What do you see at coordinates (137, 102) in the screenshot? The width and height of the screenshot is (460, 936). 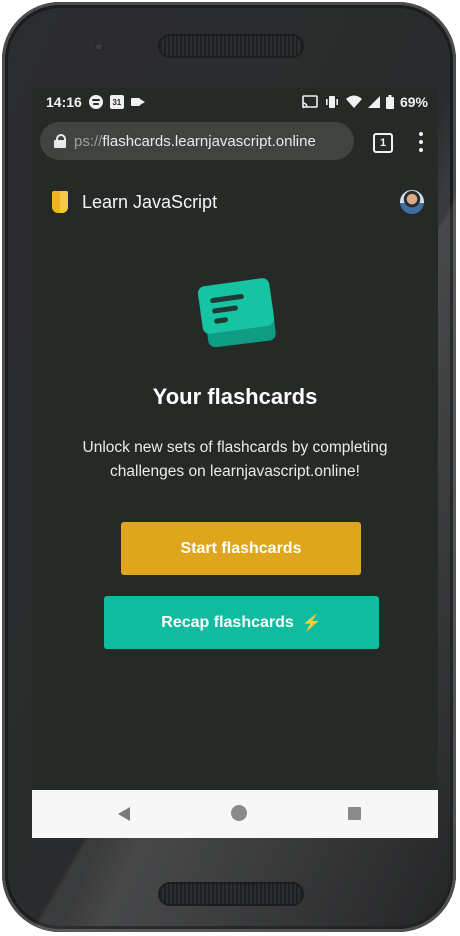 I see `video-icon` at bounding box center [137, 102].